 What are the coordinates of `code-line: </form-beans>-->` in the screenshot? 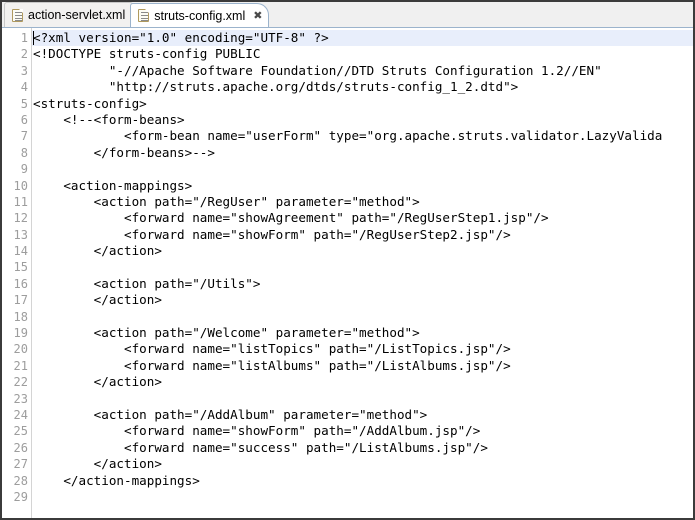 It's located at (362, 153).